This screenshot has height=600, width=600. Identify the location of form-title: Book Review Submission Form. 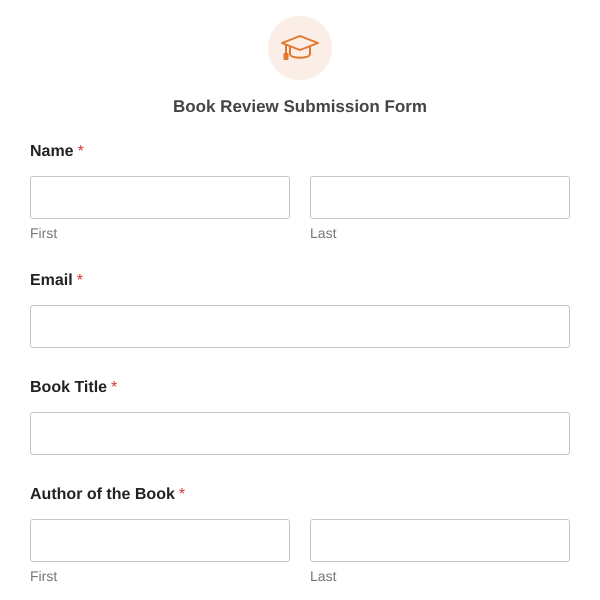
(300, 107).